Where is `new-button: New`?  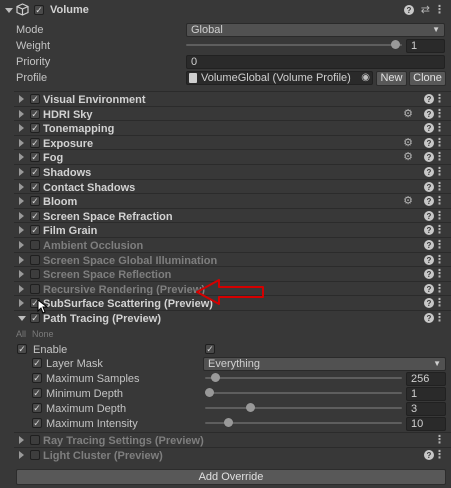 new-button: New is located at coordinates (391, 78).